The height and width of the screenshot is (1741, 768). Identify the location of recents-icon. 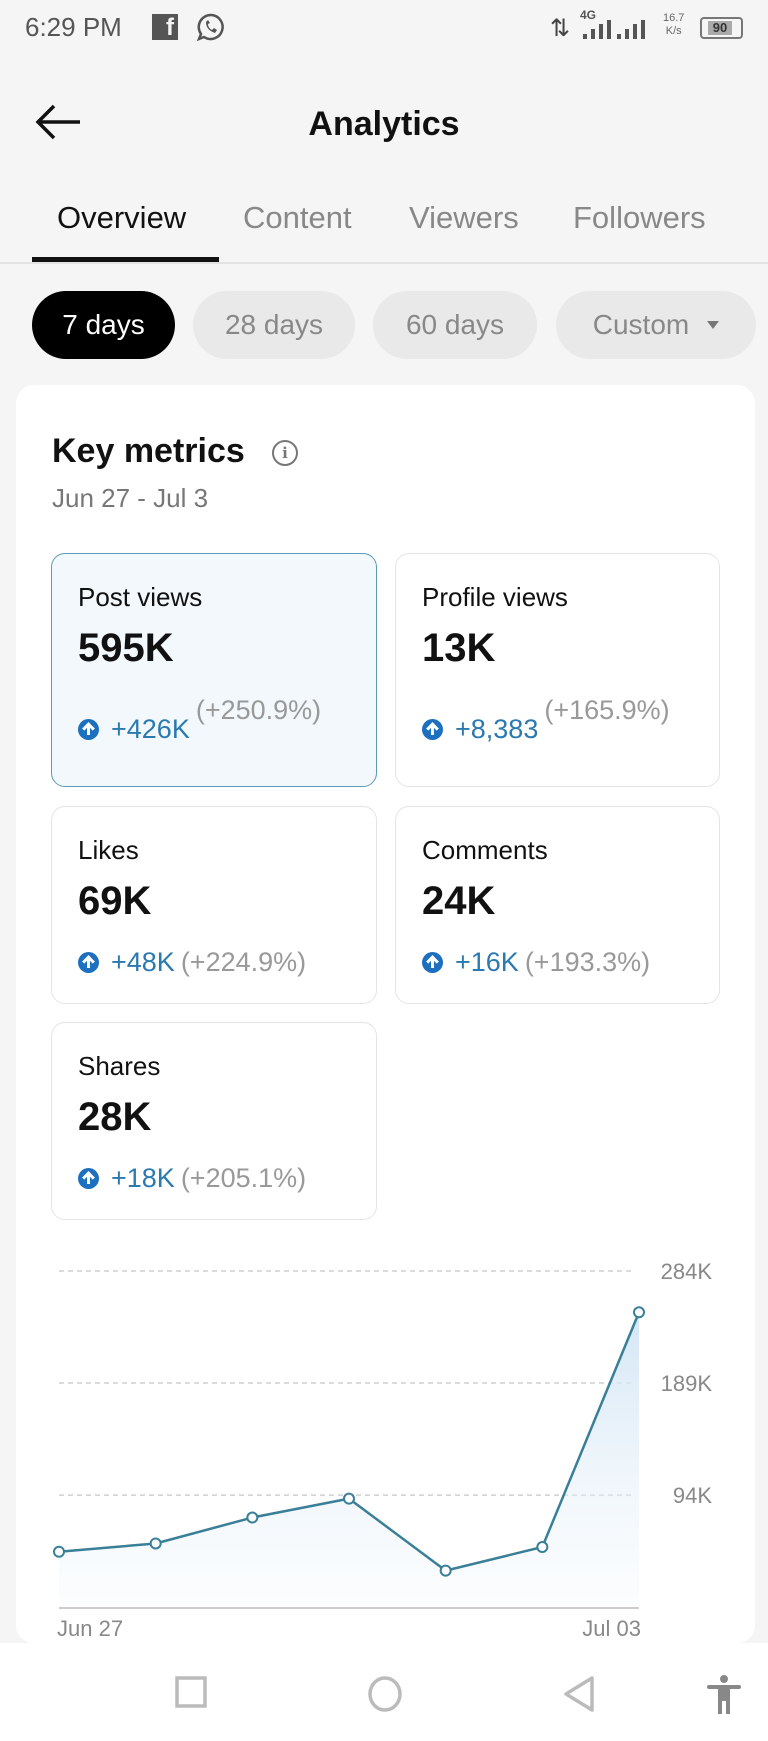
(191, 1692).